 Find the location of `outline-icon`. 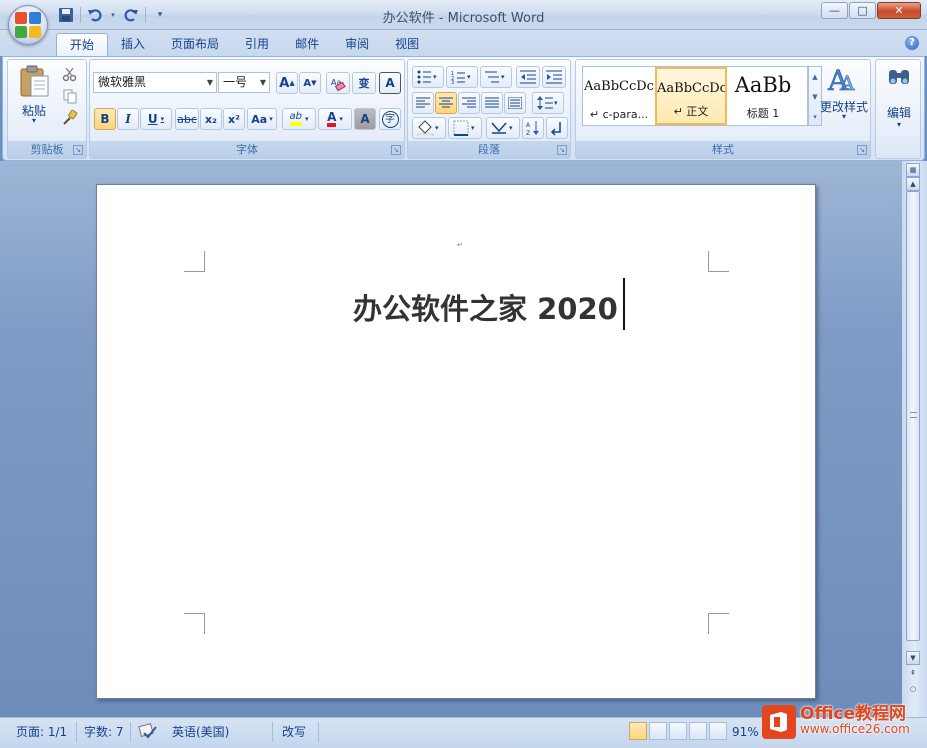

outline-icon is located at coordinates (698, 731).